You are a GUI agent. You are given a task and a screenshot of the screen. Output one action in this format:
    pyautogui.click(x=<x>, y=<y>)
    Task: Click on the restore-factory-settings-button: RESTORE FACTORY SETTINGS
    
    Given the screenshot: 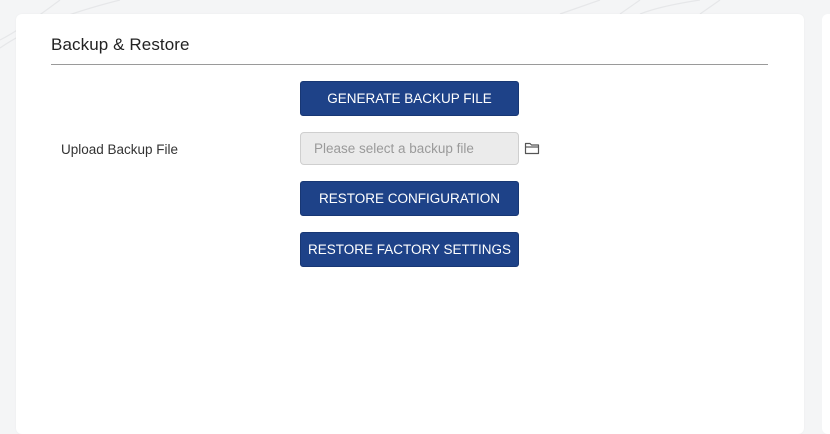 What is the action you would take?
    pyautogui.click(x=409, y=249)
    